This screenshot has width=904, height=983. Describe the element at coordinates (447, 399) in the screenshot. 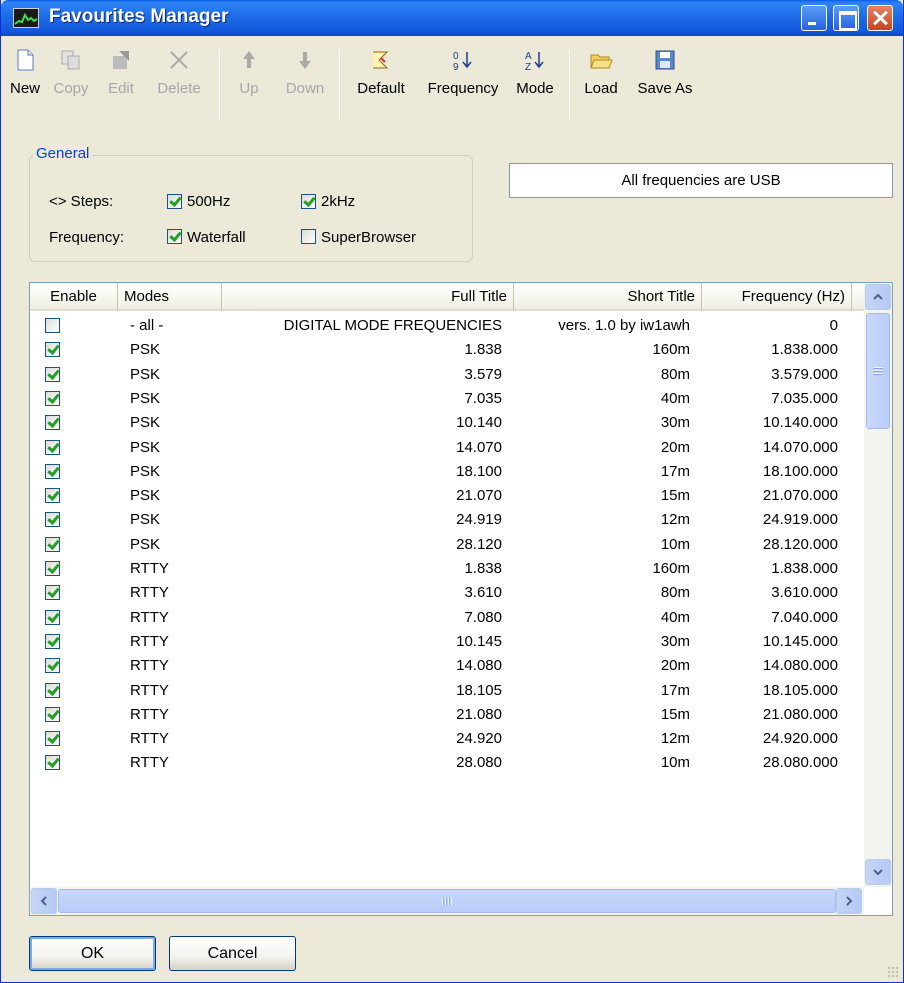

I see `table-row: PSK 7.035 40m 7.035.000` at that location.